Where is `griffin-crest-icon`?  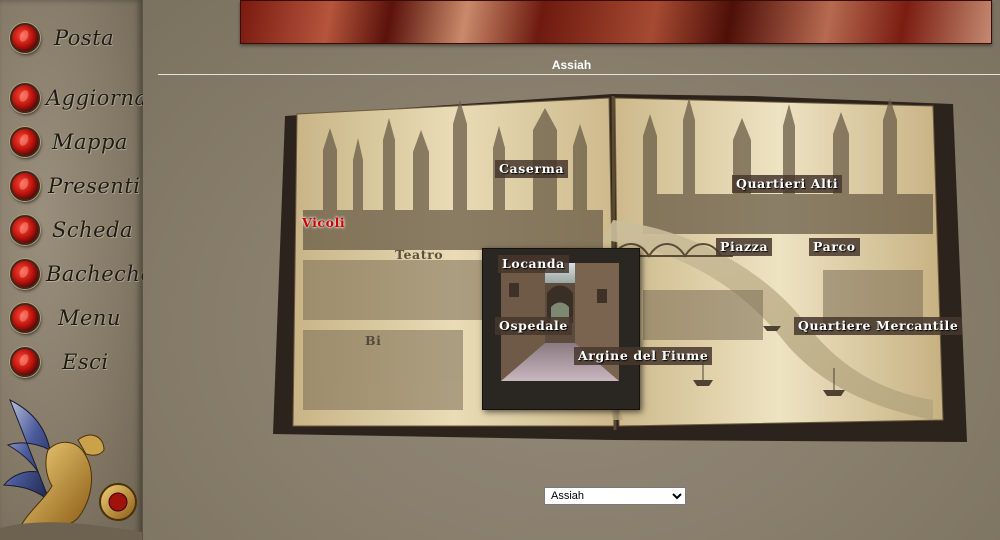 griffin-crest-icon is located at coordinates (71, 469).